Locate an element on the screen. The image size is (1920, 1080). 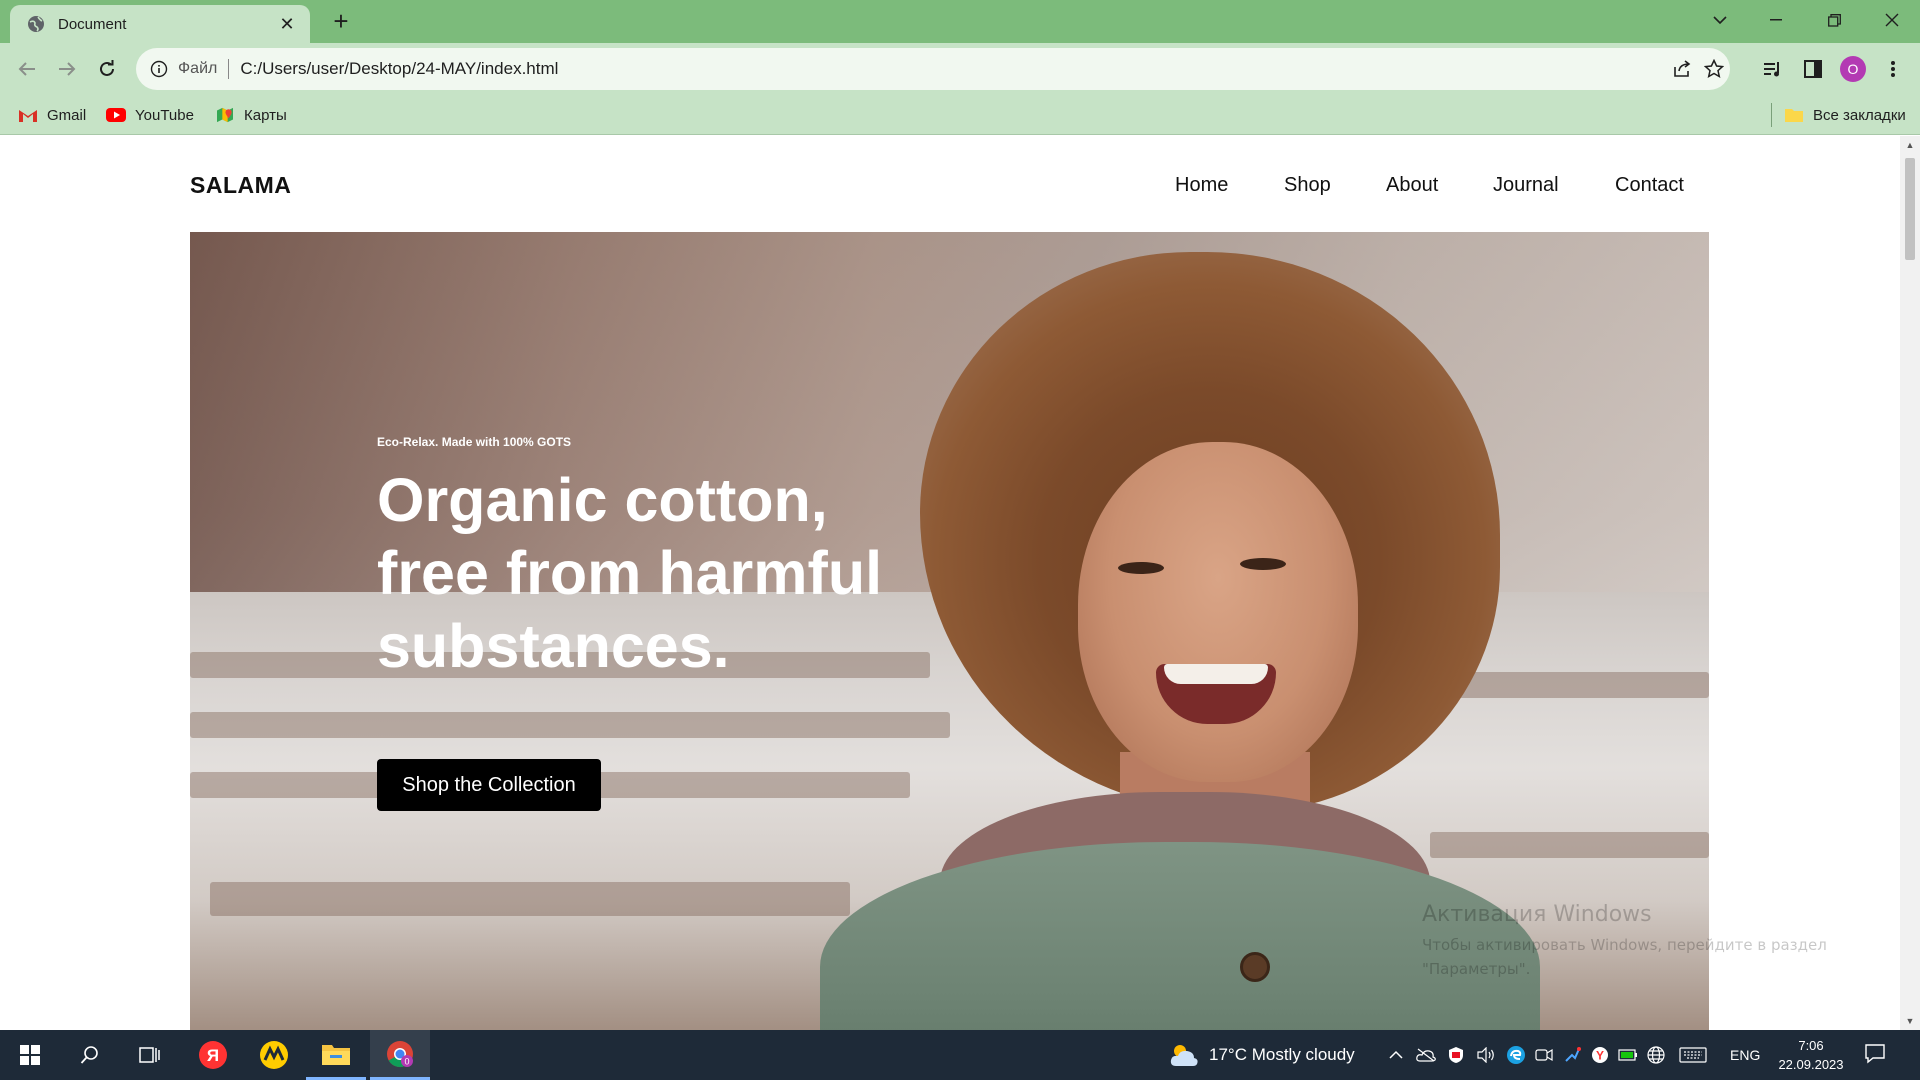
system-clock: 7:06 22.09.2023 is located at coordinates (1811, 1055).